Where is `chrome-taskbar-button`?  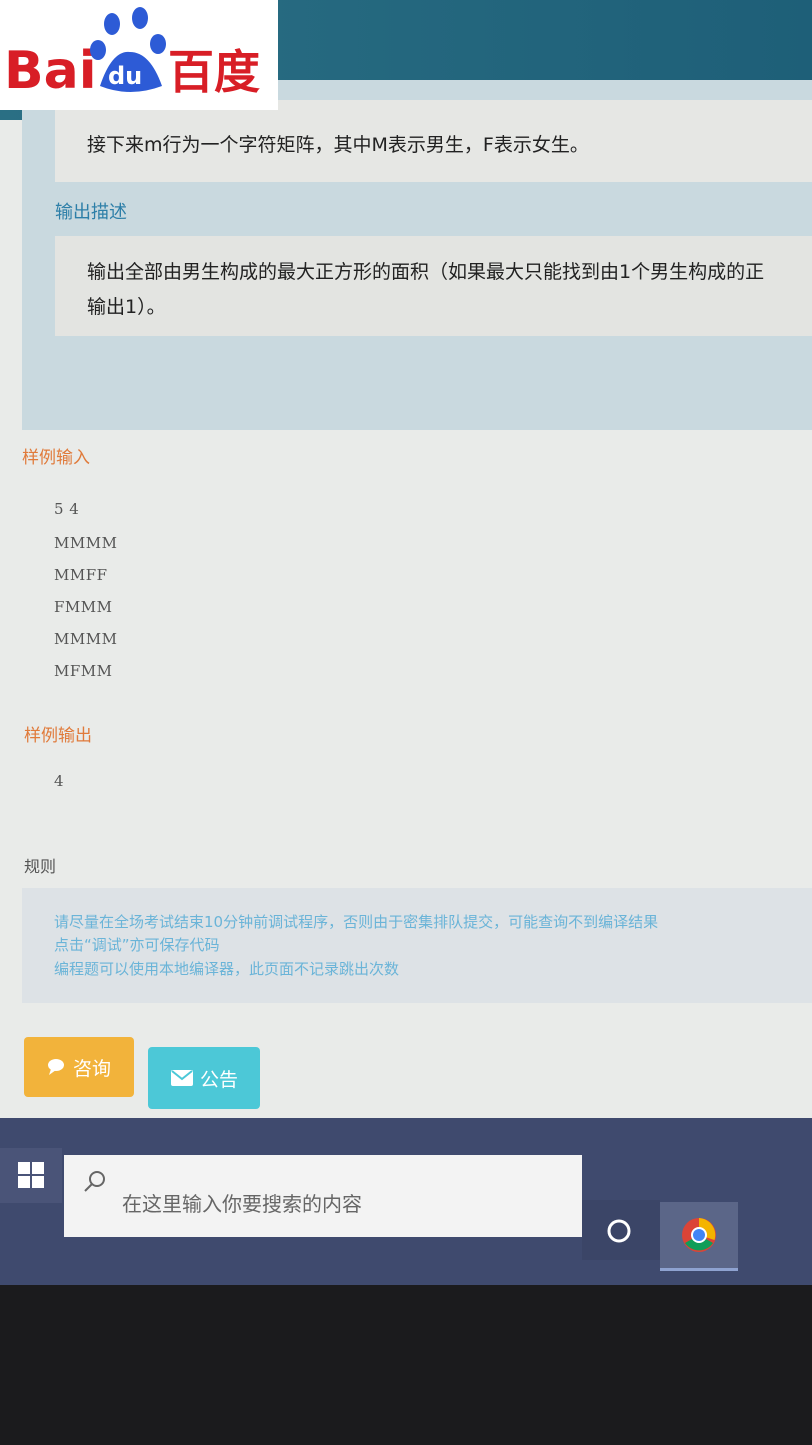 chrome-taskbar-button is located at coordinates (699, 1236).